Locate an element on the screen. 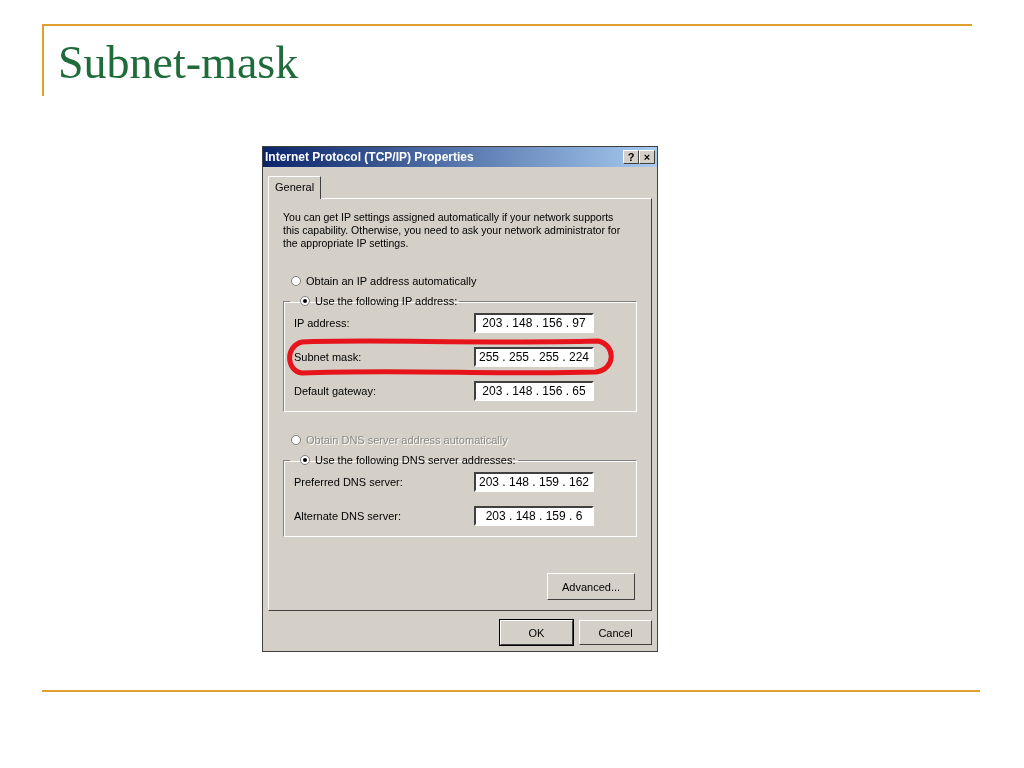 The image size is (1024, 768). close-button: × is located at coordinates (647, 157).